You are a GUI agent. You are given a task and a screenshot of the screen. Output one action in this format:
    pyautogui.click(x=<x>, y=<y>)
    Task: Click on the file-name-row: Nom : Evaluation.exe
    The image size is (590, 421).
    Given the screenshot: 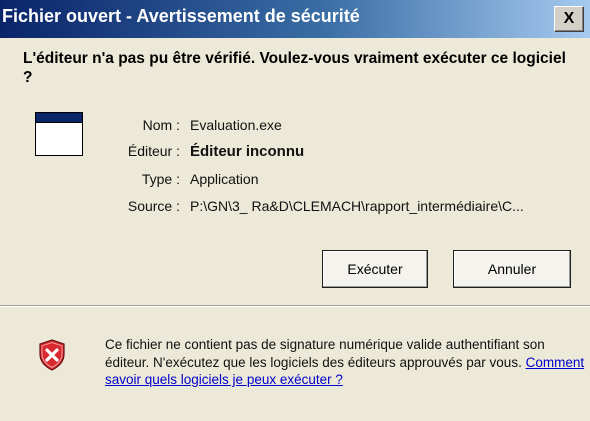 What is the action you would take?
    pyautogui.click(x=295, y=127)
    